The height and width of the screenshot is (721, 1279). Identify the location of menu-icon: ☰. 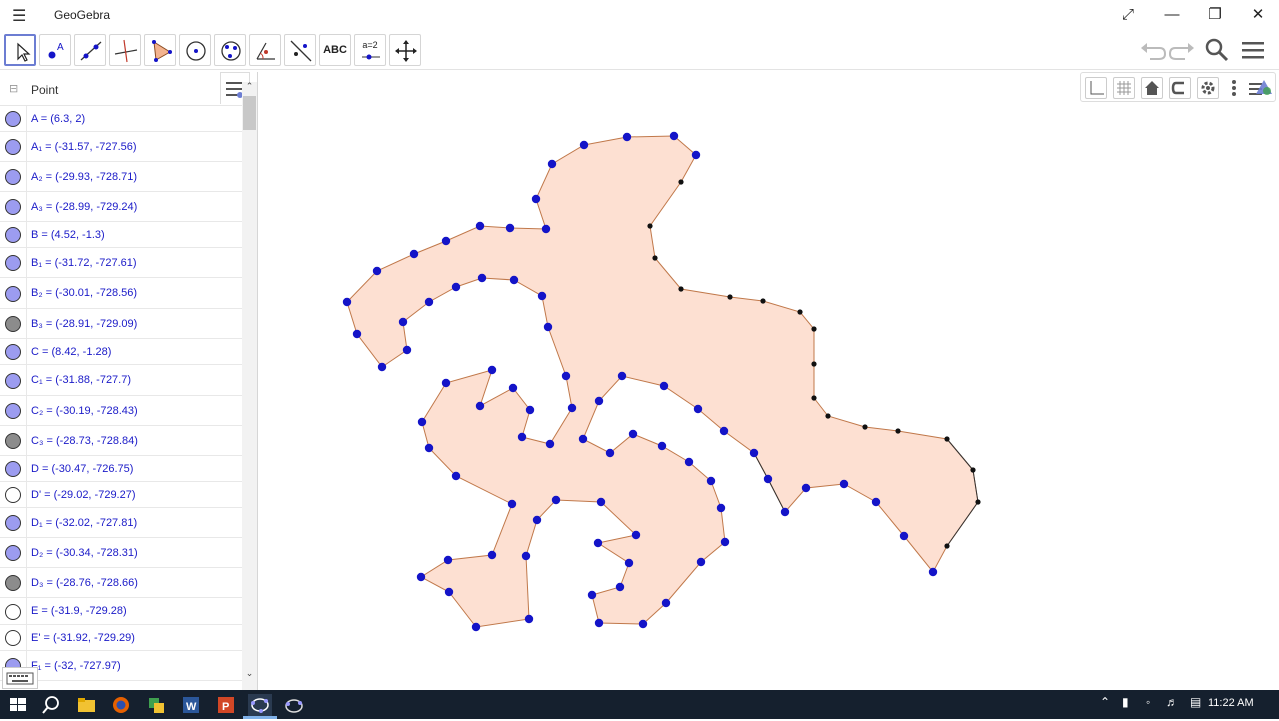
(19, 16).